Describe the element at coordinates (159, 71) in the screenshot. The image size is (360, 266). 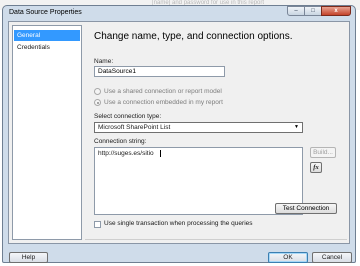
I see `name-input` at that location.